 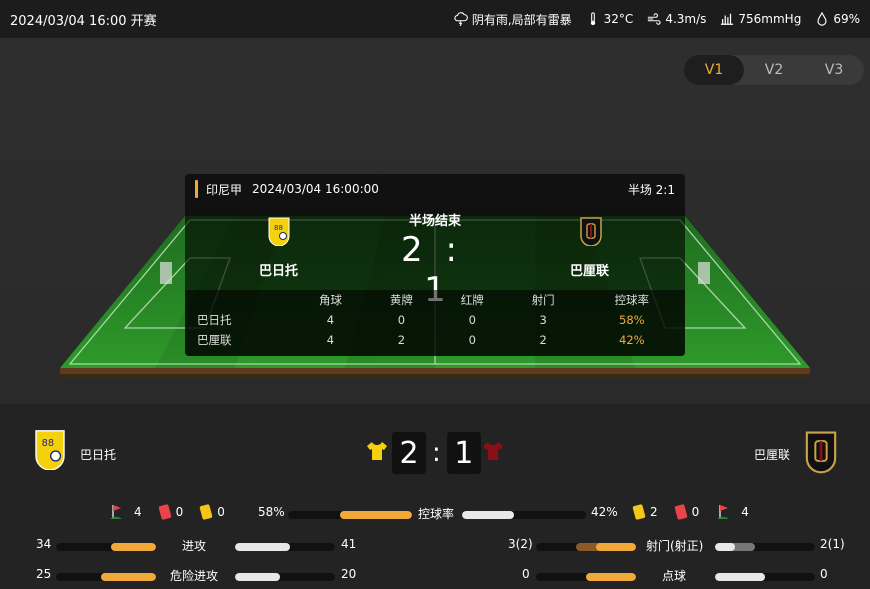 I want to click on stat-away-value: 0, so click(x=824, y=574).